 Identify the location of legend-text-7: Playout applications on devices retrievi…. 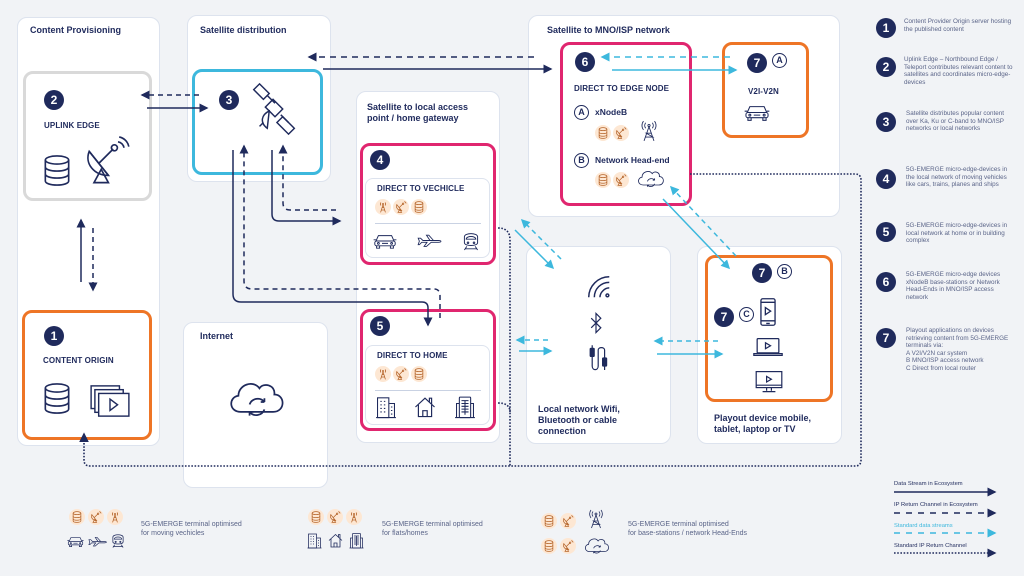
(957, 349).